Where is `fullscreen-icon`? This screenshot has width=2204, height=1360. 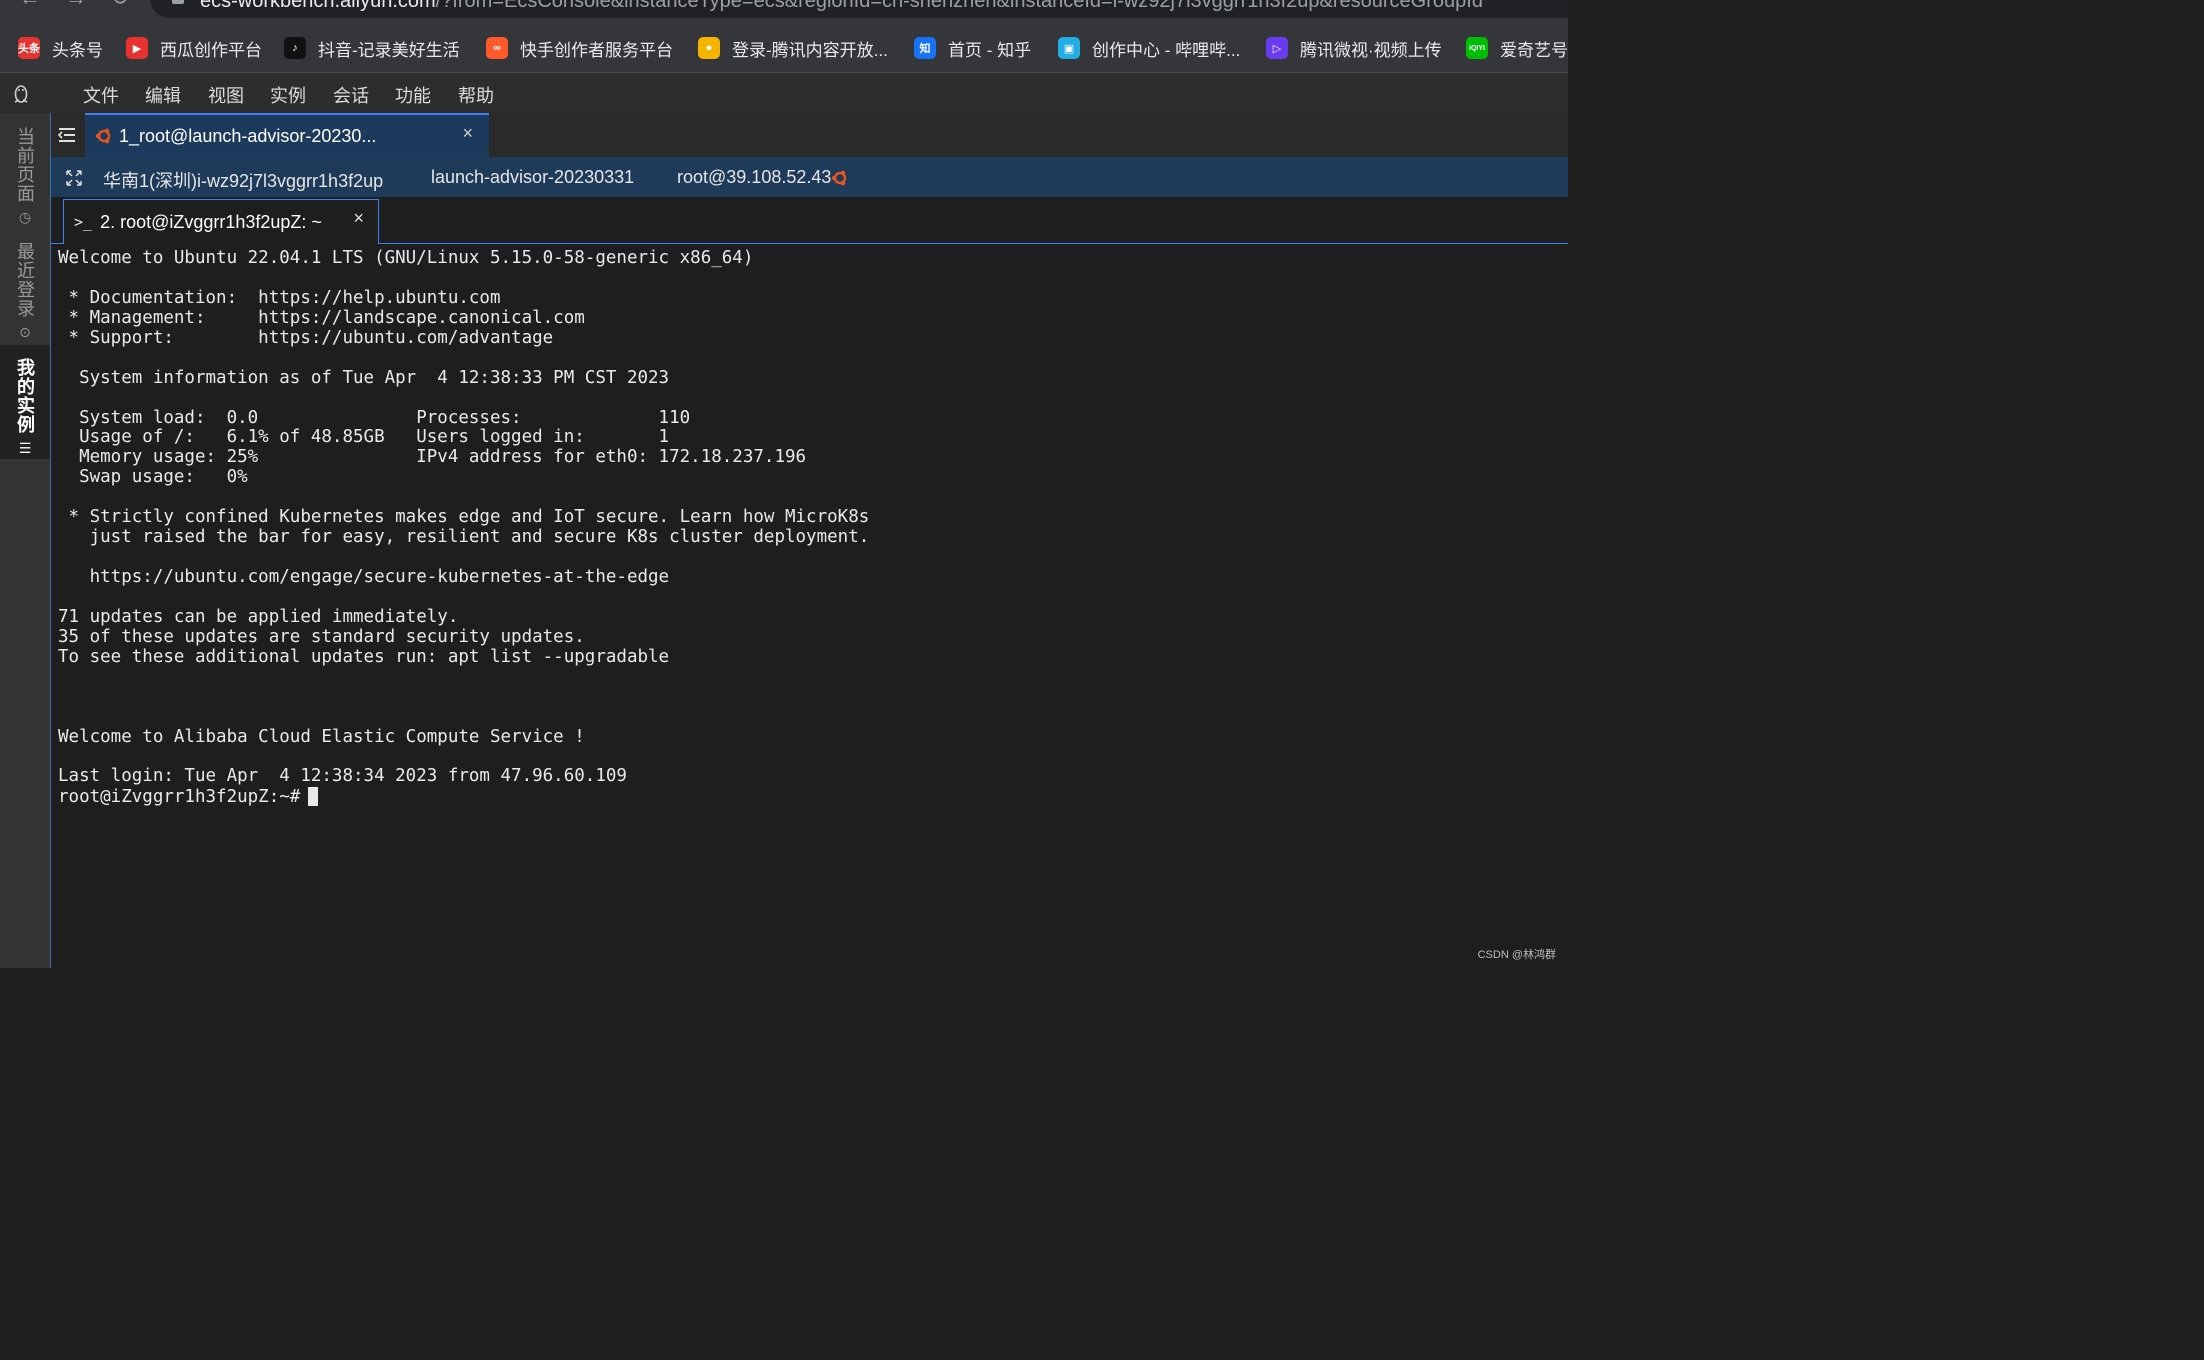
fullscreen-icon is located at coordinates (74, 178).